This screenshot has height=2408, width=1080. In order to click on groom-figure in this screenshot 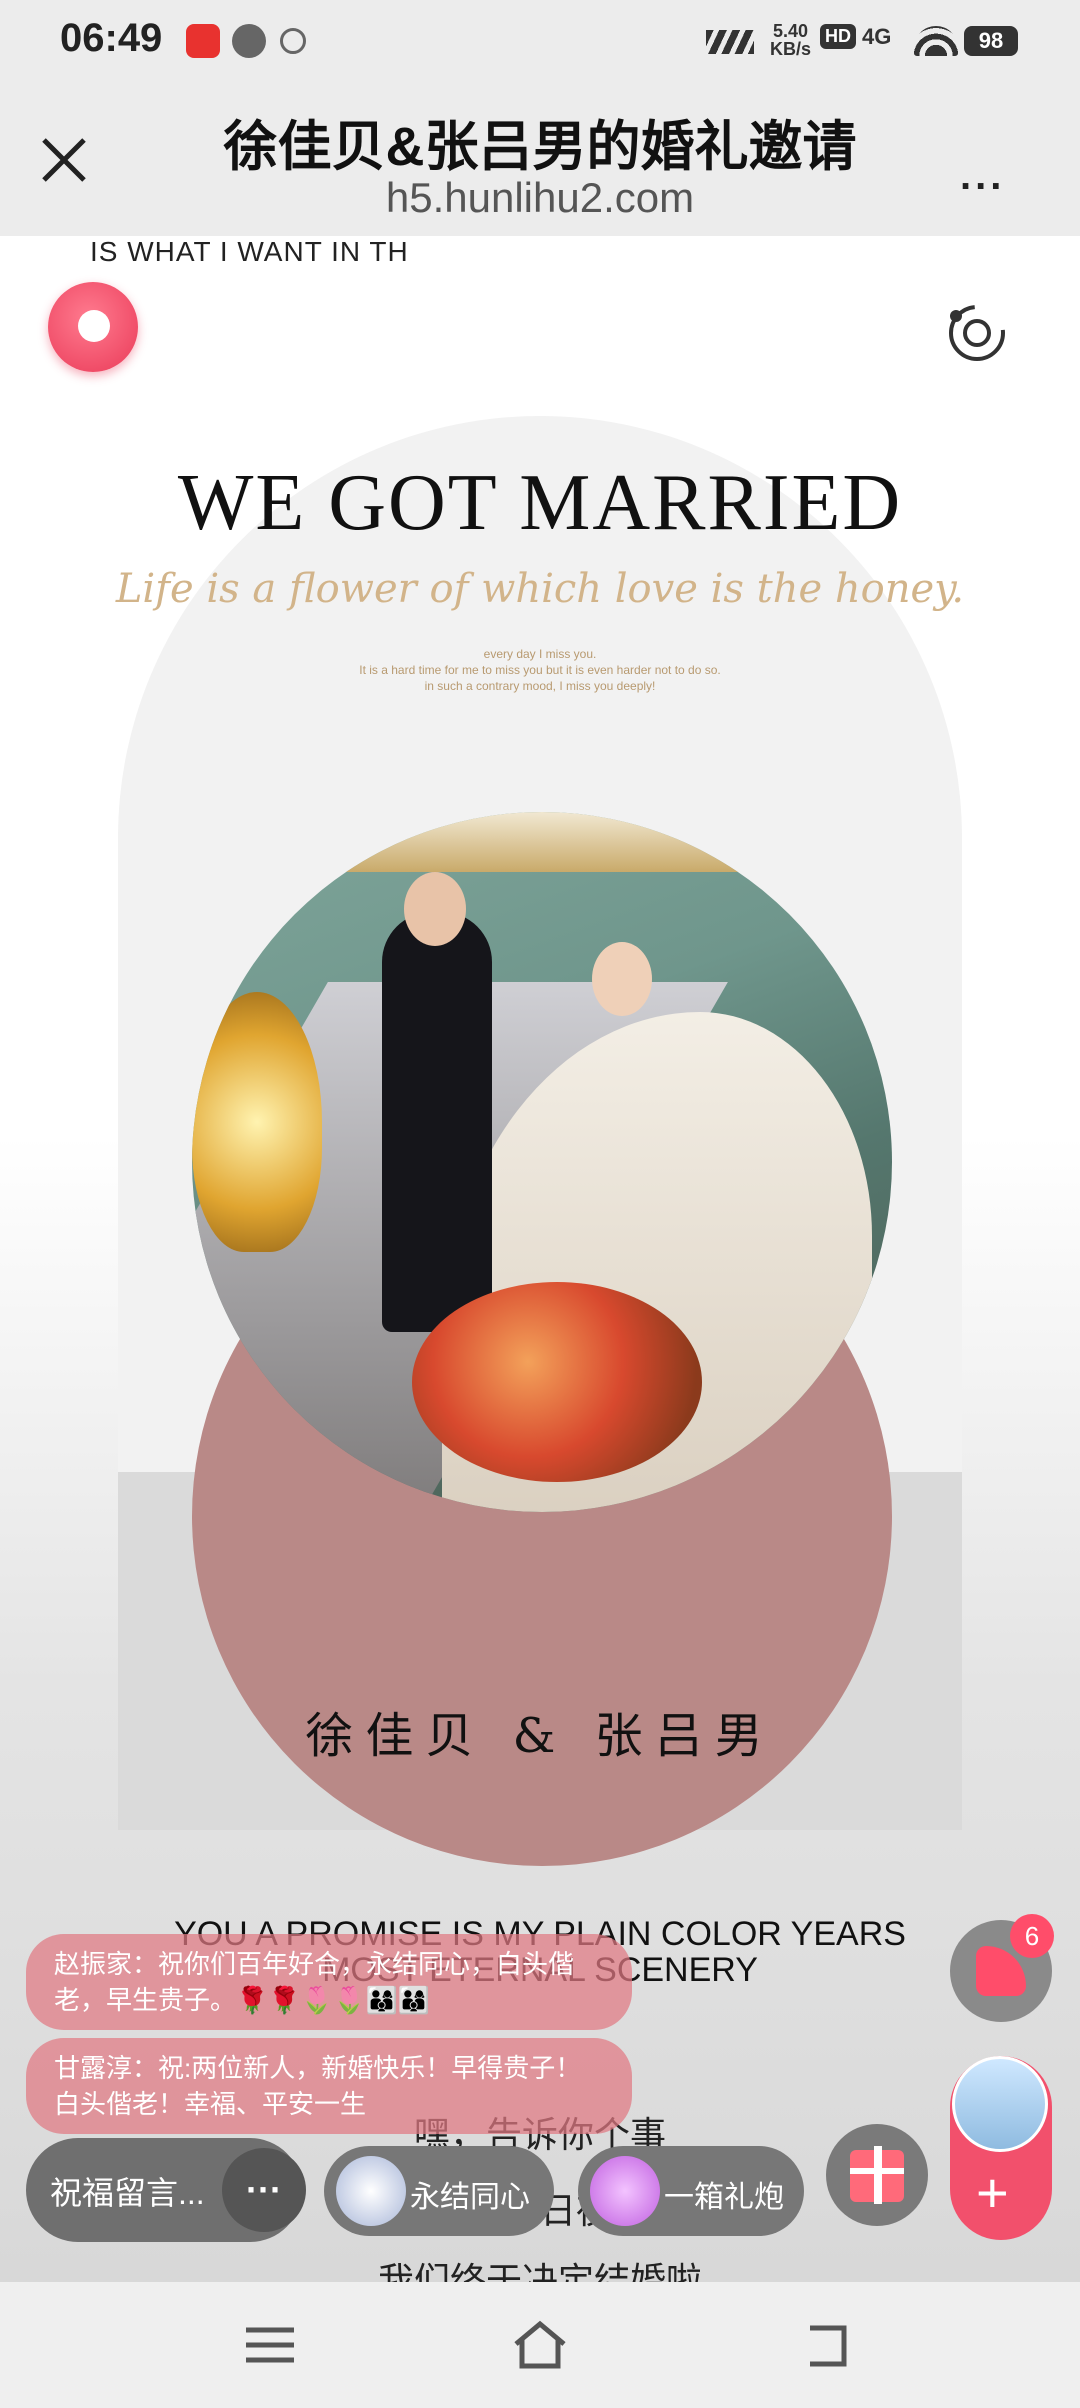, I will do `click(437, 1122)`.